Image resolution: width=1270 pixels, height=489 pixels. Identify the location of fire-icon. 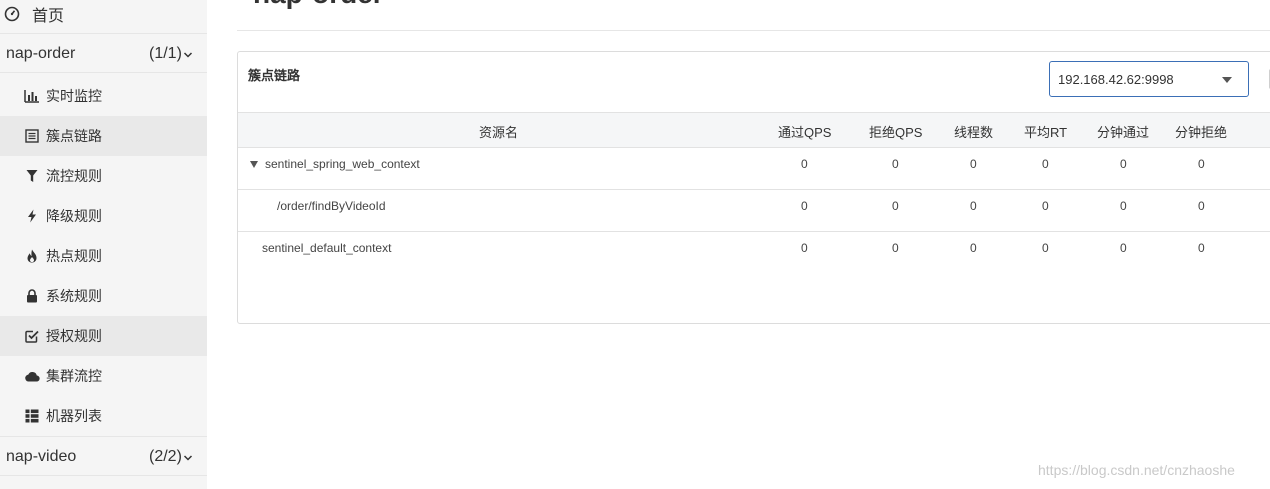
(32, 256).